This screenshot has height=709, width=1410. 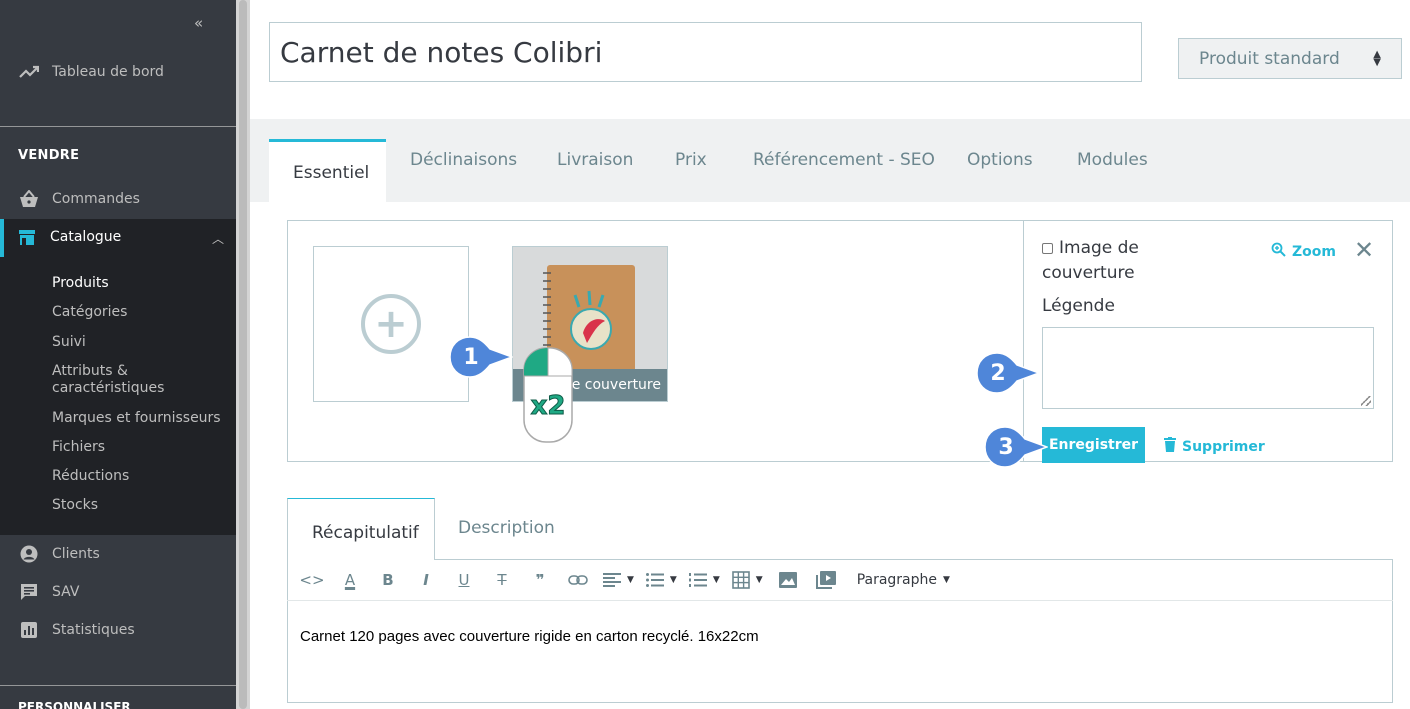 I want to click on sidebar-item-orders: Commandes, so click(x=79, y=199).